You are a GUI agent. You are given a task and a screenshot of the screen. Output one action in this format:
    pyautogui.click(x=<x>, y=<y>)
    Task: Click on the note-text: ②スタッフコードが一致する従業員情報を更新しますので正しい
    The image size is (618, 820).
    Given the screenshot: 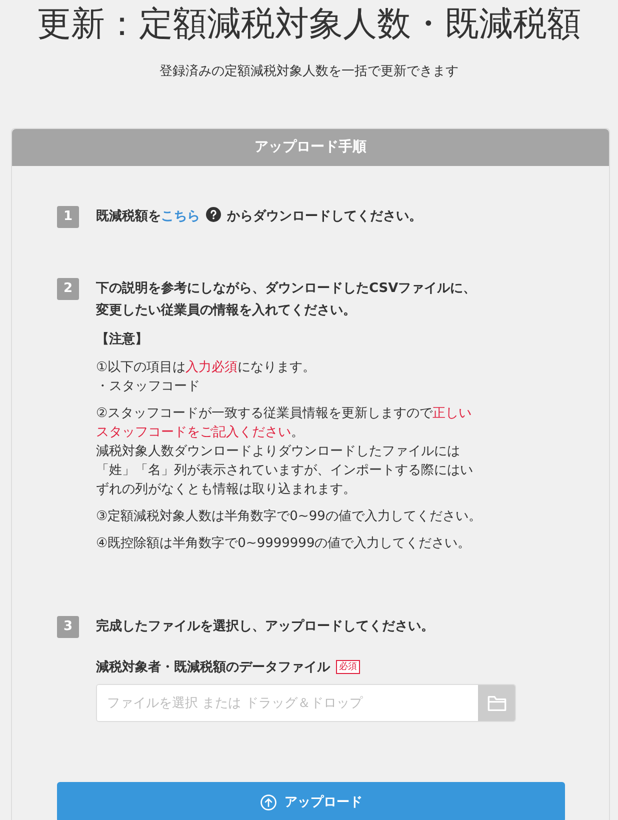 What is the action you would take?
    pyautogui.click(x=284, y=414)
    